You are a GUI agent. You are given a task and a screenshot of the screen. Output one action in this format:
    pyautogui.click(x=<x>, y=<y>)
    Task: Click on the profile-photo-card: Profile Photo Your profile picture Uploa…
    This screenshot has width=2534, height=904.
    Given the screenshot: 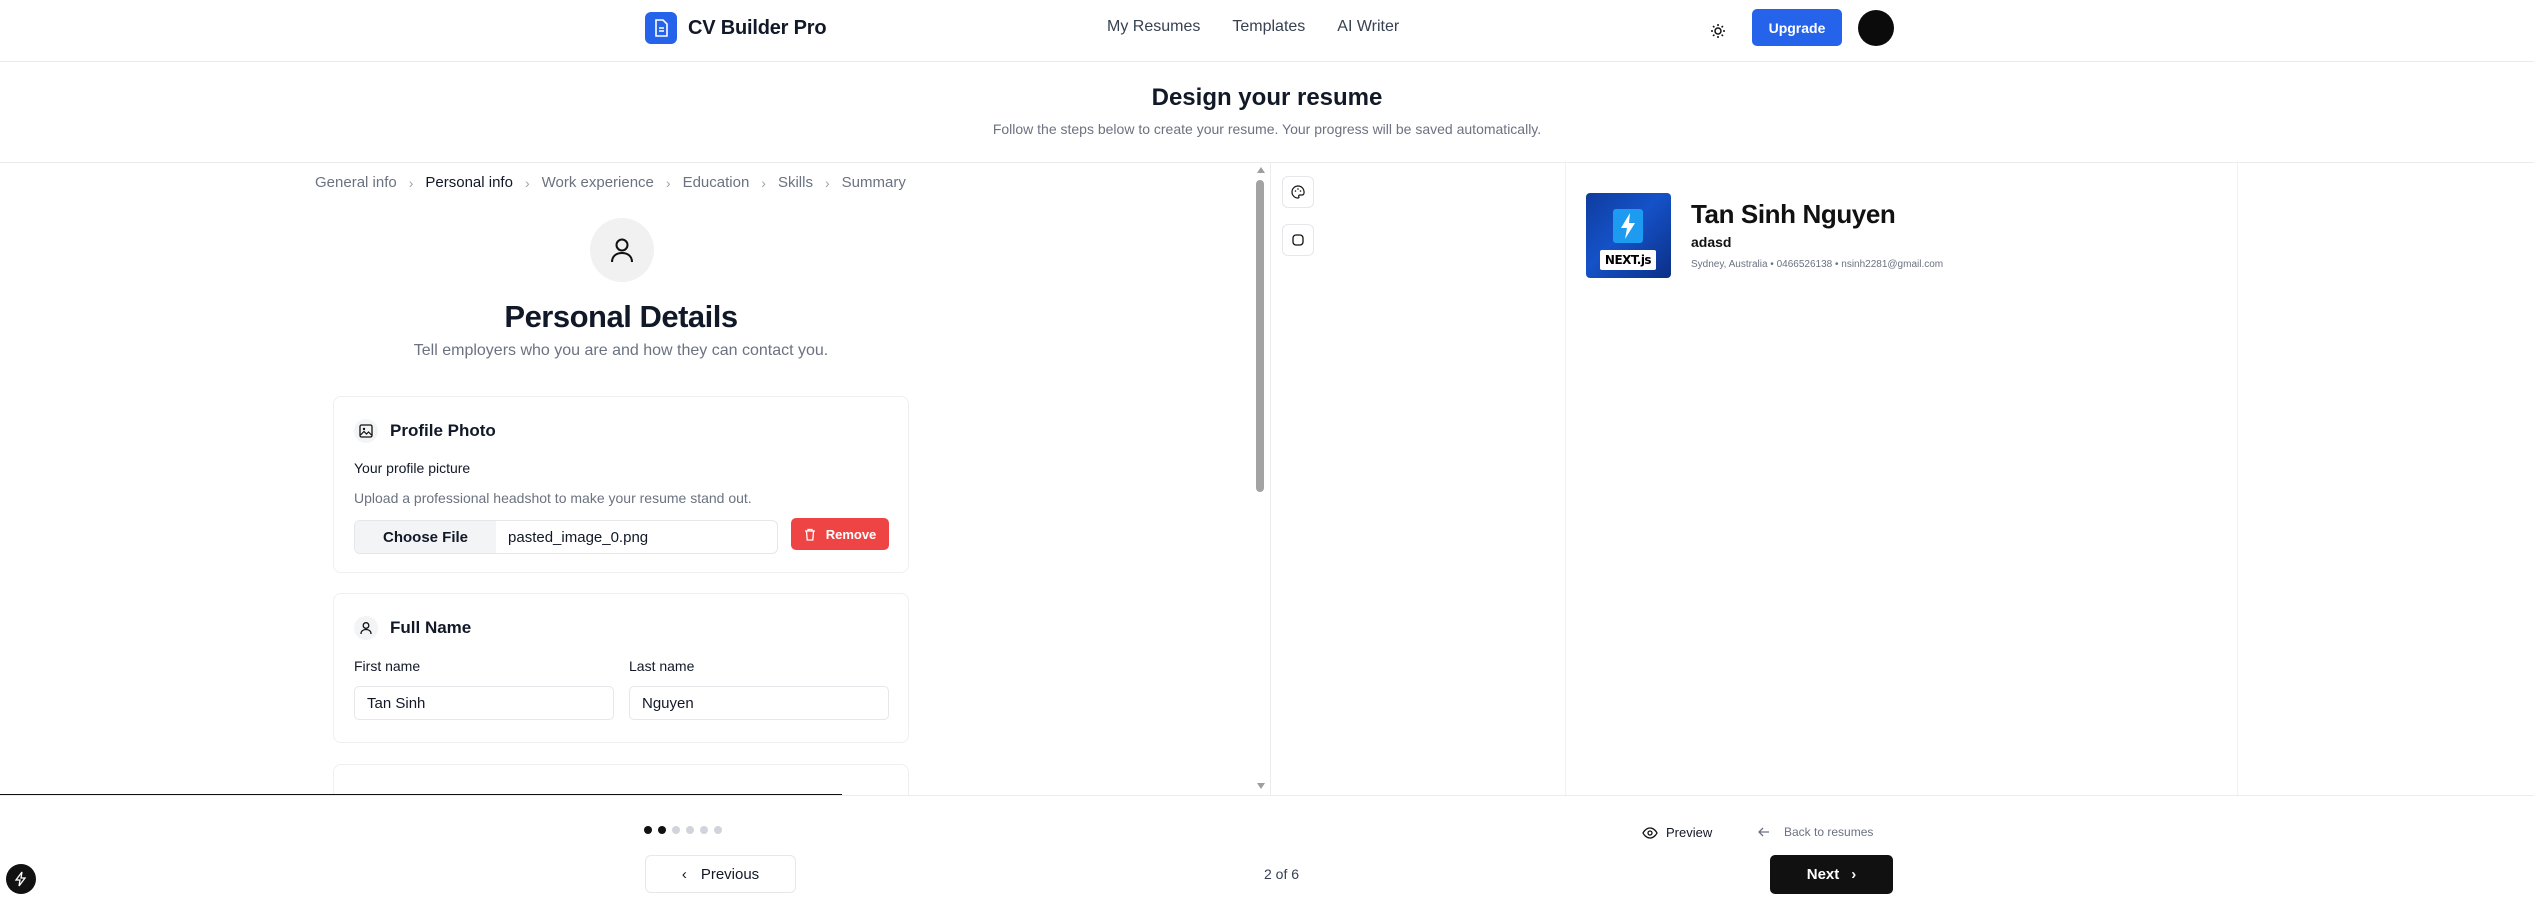 What is the action you would take?
    pyautogui.click(x=621, y=484)
    